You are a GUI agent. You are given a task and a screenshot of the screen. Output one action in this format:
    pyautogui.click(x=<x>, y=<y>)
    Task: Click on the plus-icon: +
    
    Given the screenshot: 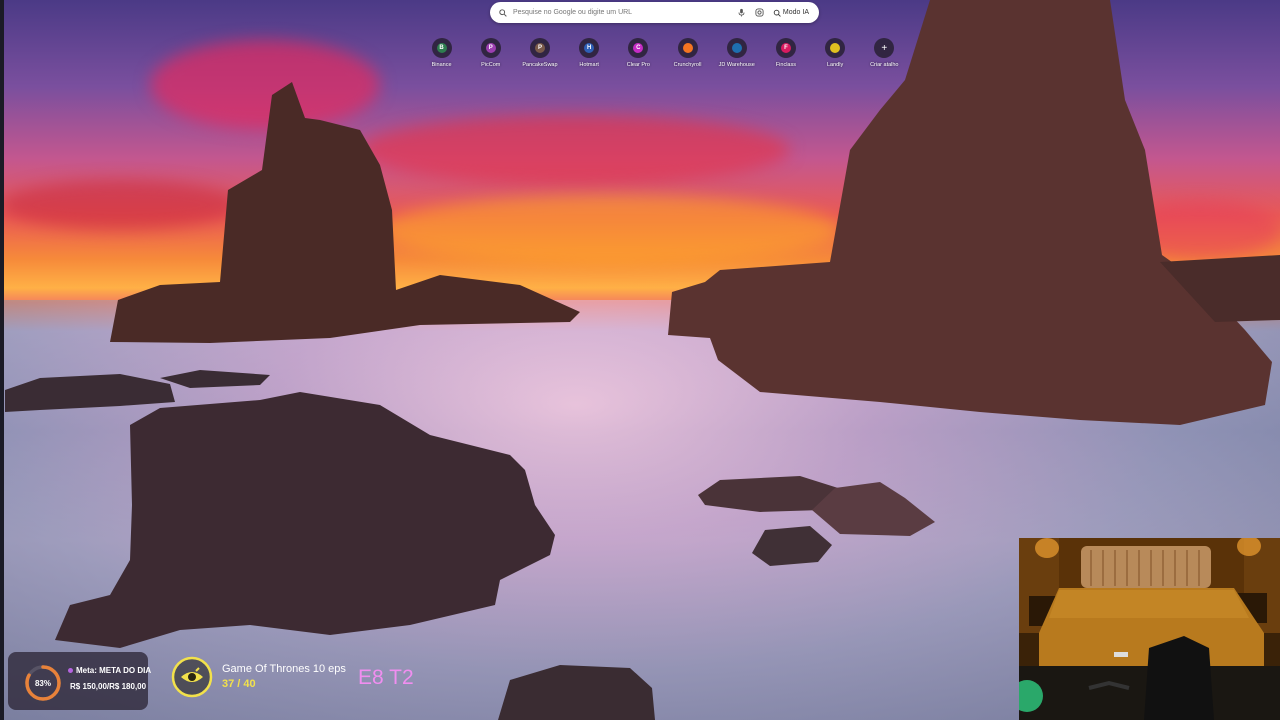 What is the action you would take?
    pyautogui.click(x=884, y=48)
    